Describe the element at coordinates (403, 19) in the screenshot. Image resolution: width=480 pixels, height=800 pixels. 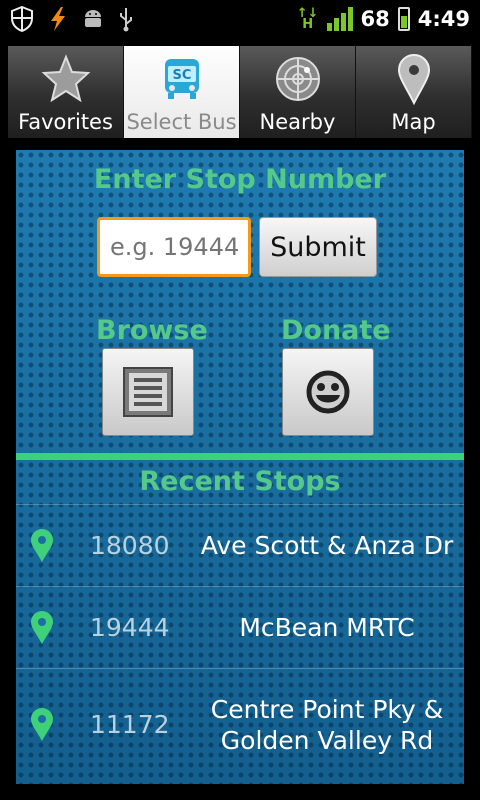
I see `battery-icon` at that location.